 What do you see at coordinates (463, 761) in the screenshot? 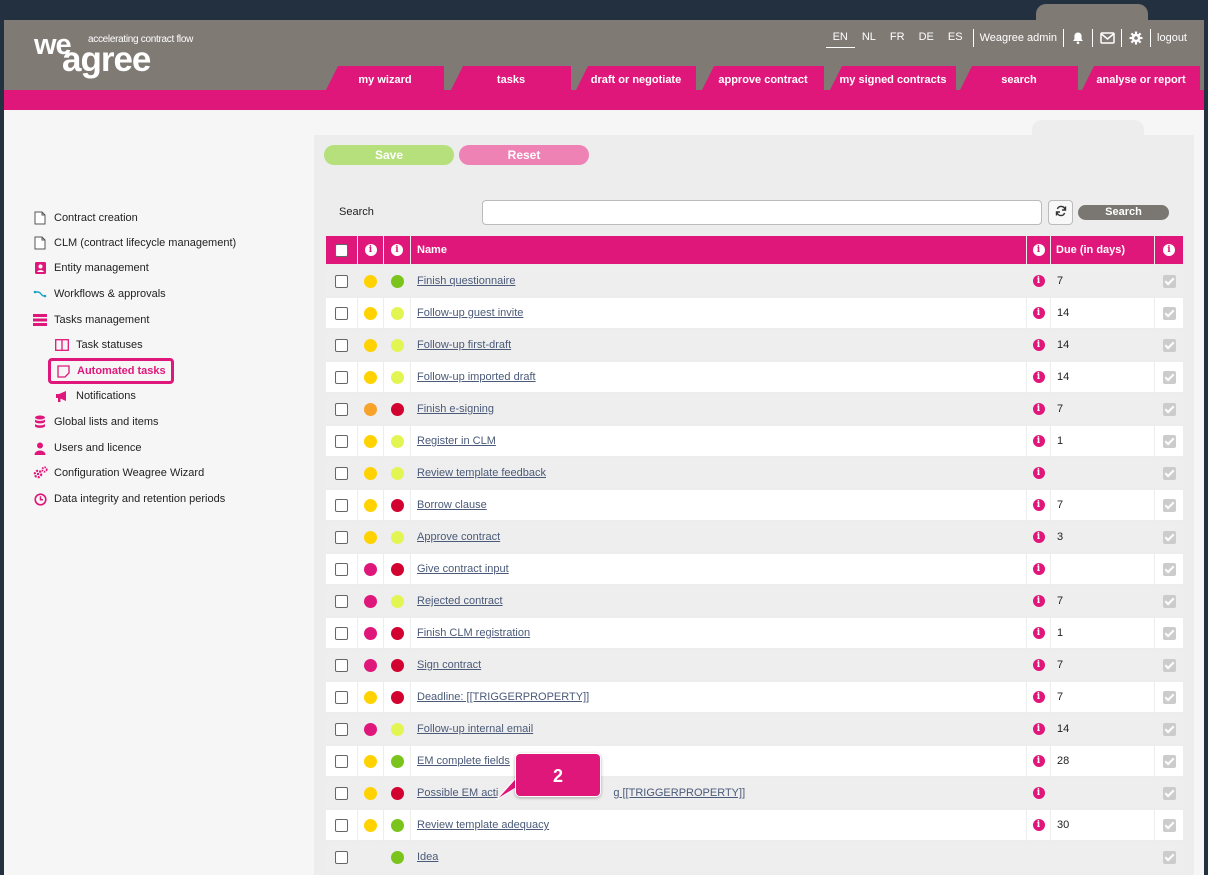
I see `task-name-link: EM complete fields` at bounding box center [463, 761].